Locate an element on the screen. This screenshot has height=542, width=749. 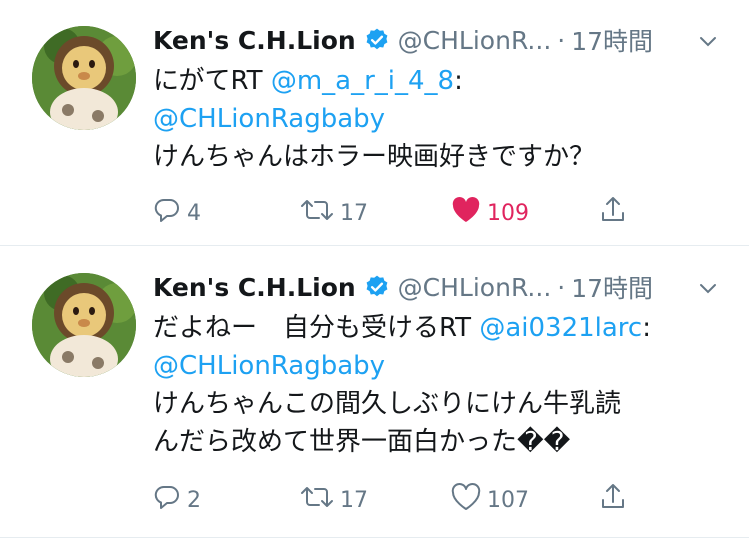
tweet-line: だよねー 自分も受けるRT @ai0321larc: is located at coordinates (437, 328).